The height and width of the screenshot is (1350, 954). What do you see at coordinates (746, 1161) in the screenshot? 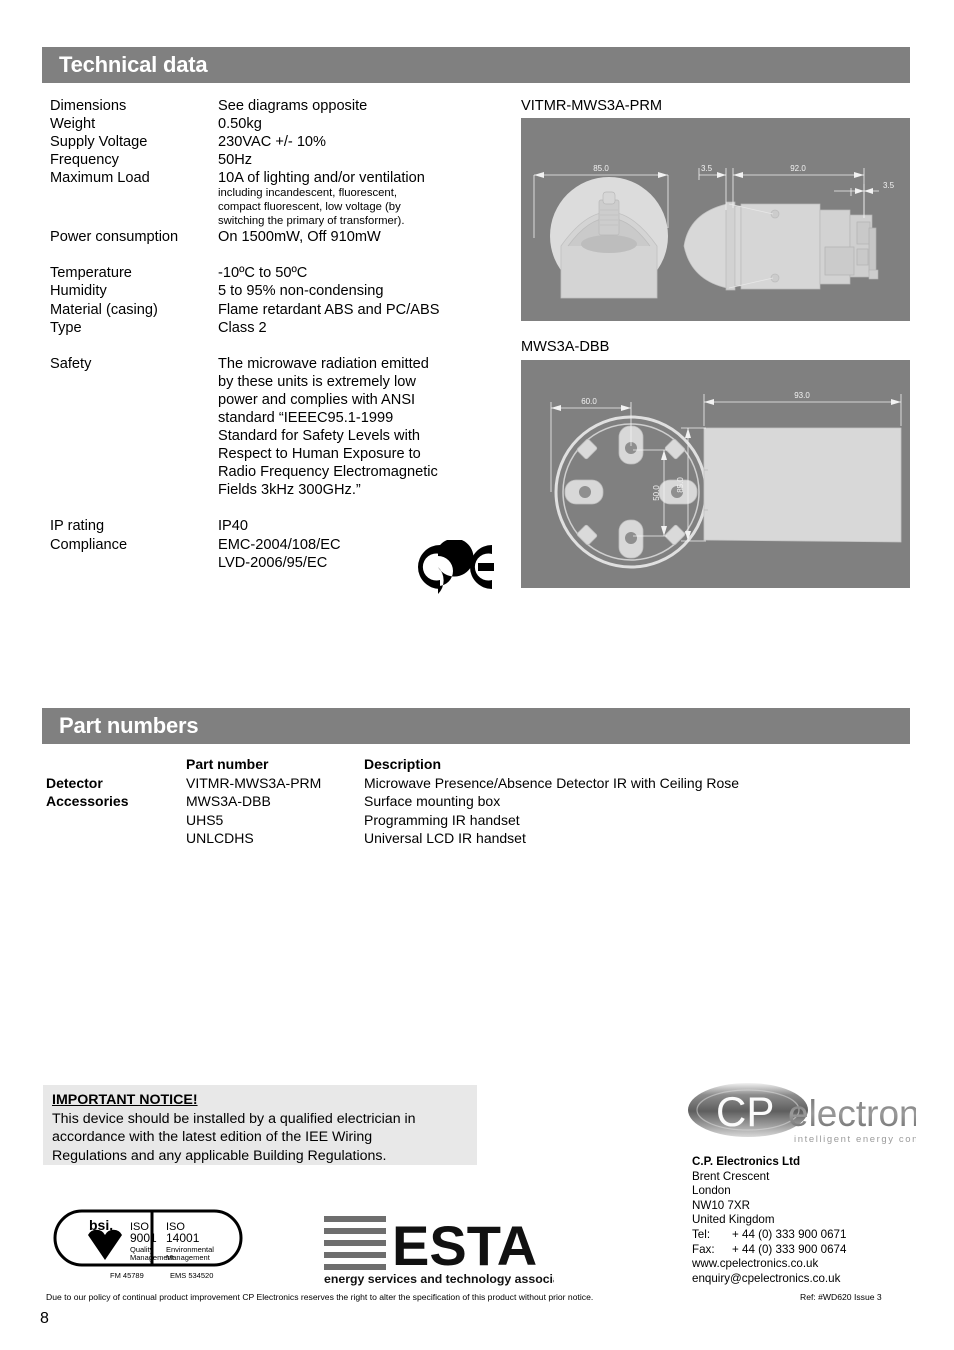
I see `company-name: C.P. Electronics Ltd` at bounding box center [746, 1161].